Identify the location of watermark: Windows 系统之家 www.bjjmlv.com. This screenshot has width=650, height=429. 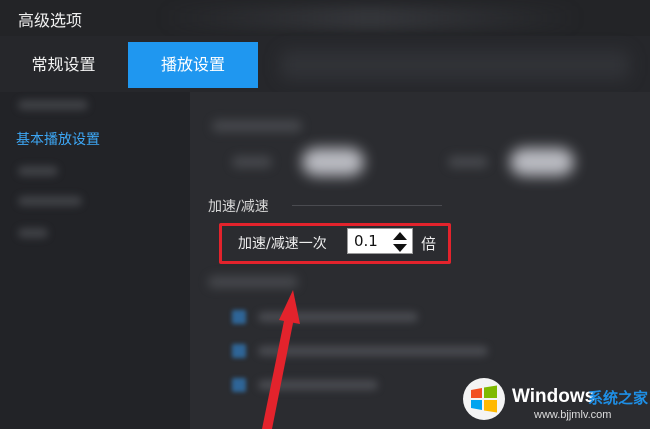
(549, 399).